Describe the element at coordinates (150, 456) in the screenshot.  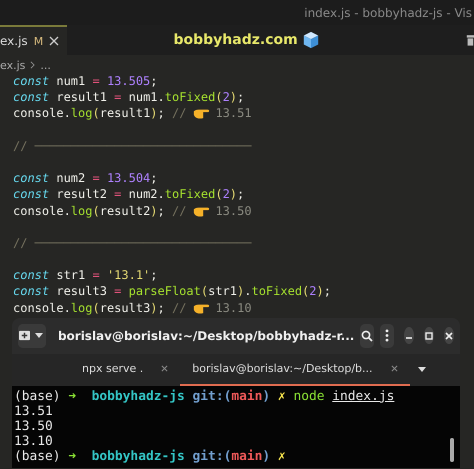
I see `terminal-line: (base) ➜ bobbyhadz-js git:(main) ✗` at that location.